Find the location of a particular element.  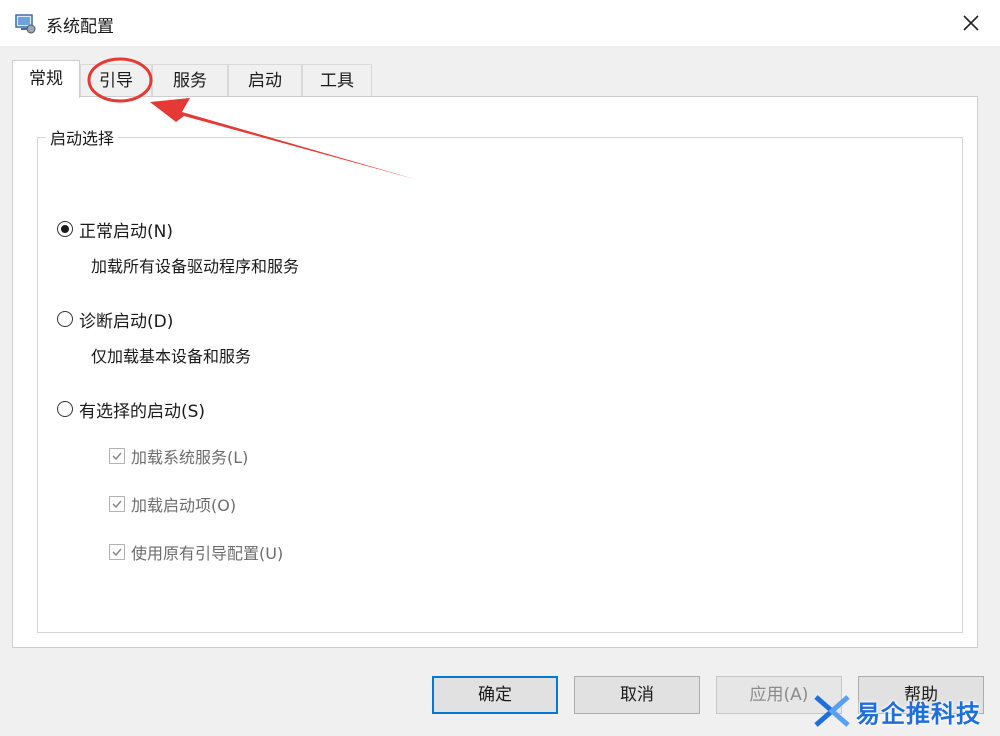

close-icon is located at coordinates (971, 23).